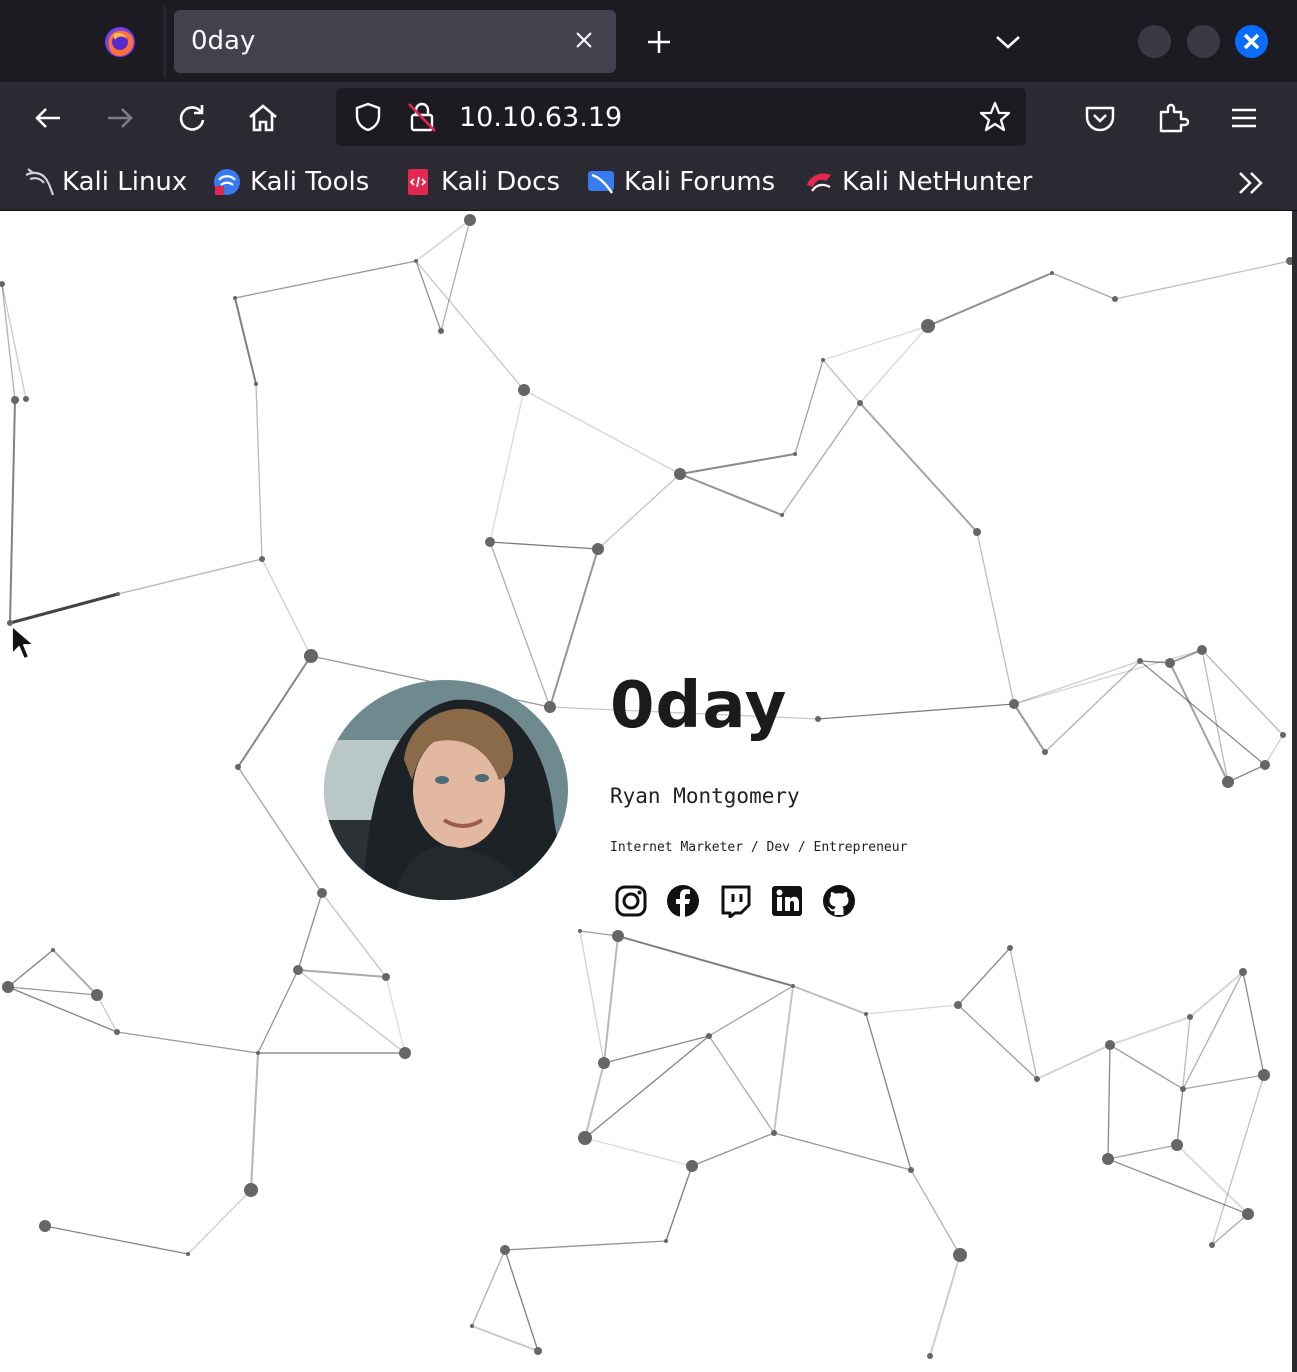  Describe the element at coordinates (995, 117) in the screenshot. I see `bookmark-star-icon` at that location.